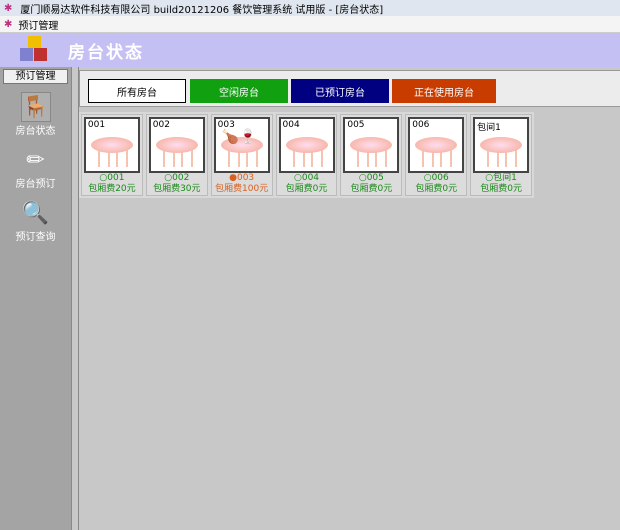 This screenshot has width=620, height=530. Describe the element at coordinates (233, 178) in the screenshot. I see `status-icon: ●` at that location.